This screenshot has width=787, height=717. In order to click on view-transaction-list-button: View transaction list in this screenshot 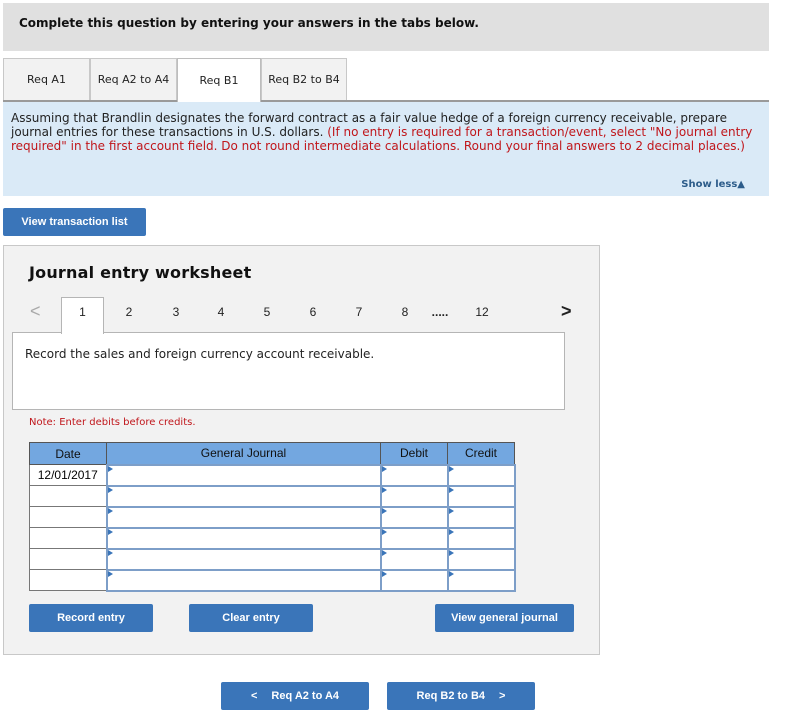, I will do `click(74, 222)`.